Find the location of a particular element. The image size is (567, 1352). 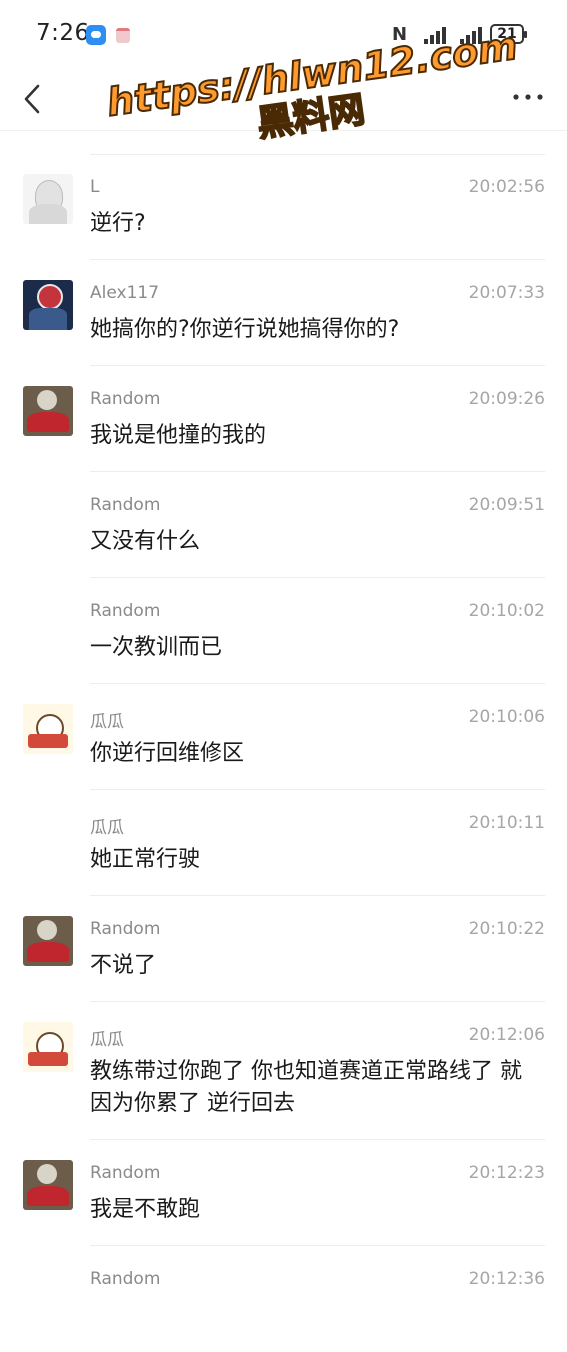

app-notification-icon is located at coordinates (96, 35).